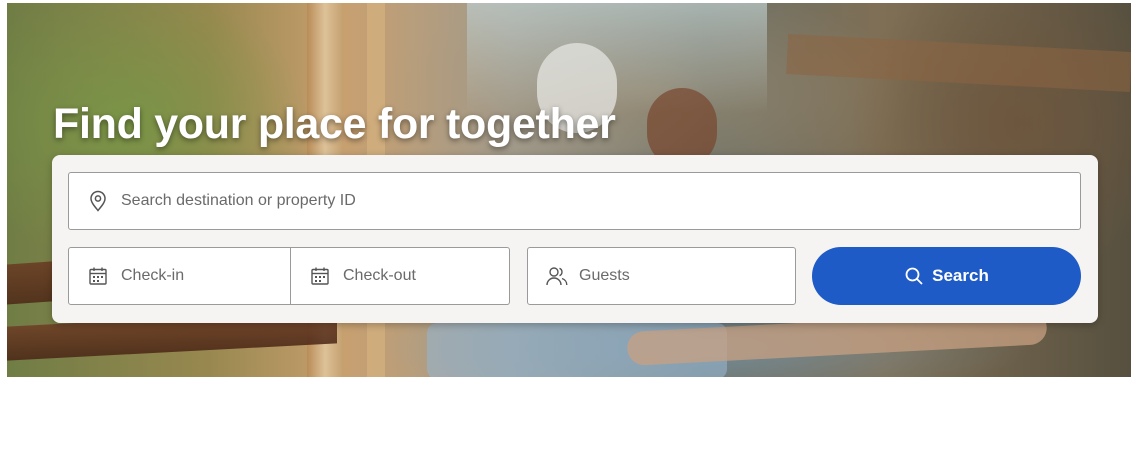 The width and height of the screenshot is (1148, 452). I want to click on search-button-label: Search, so click(960, 275).